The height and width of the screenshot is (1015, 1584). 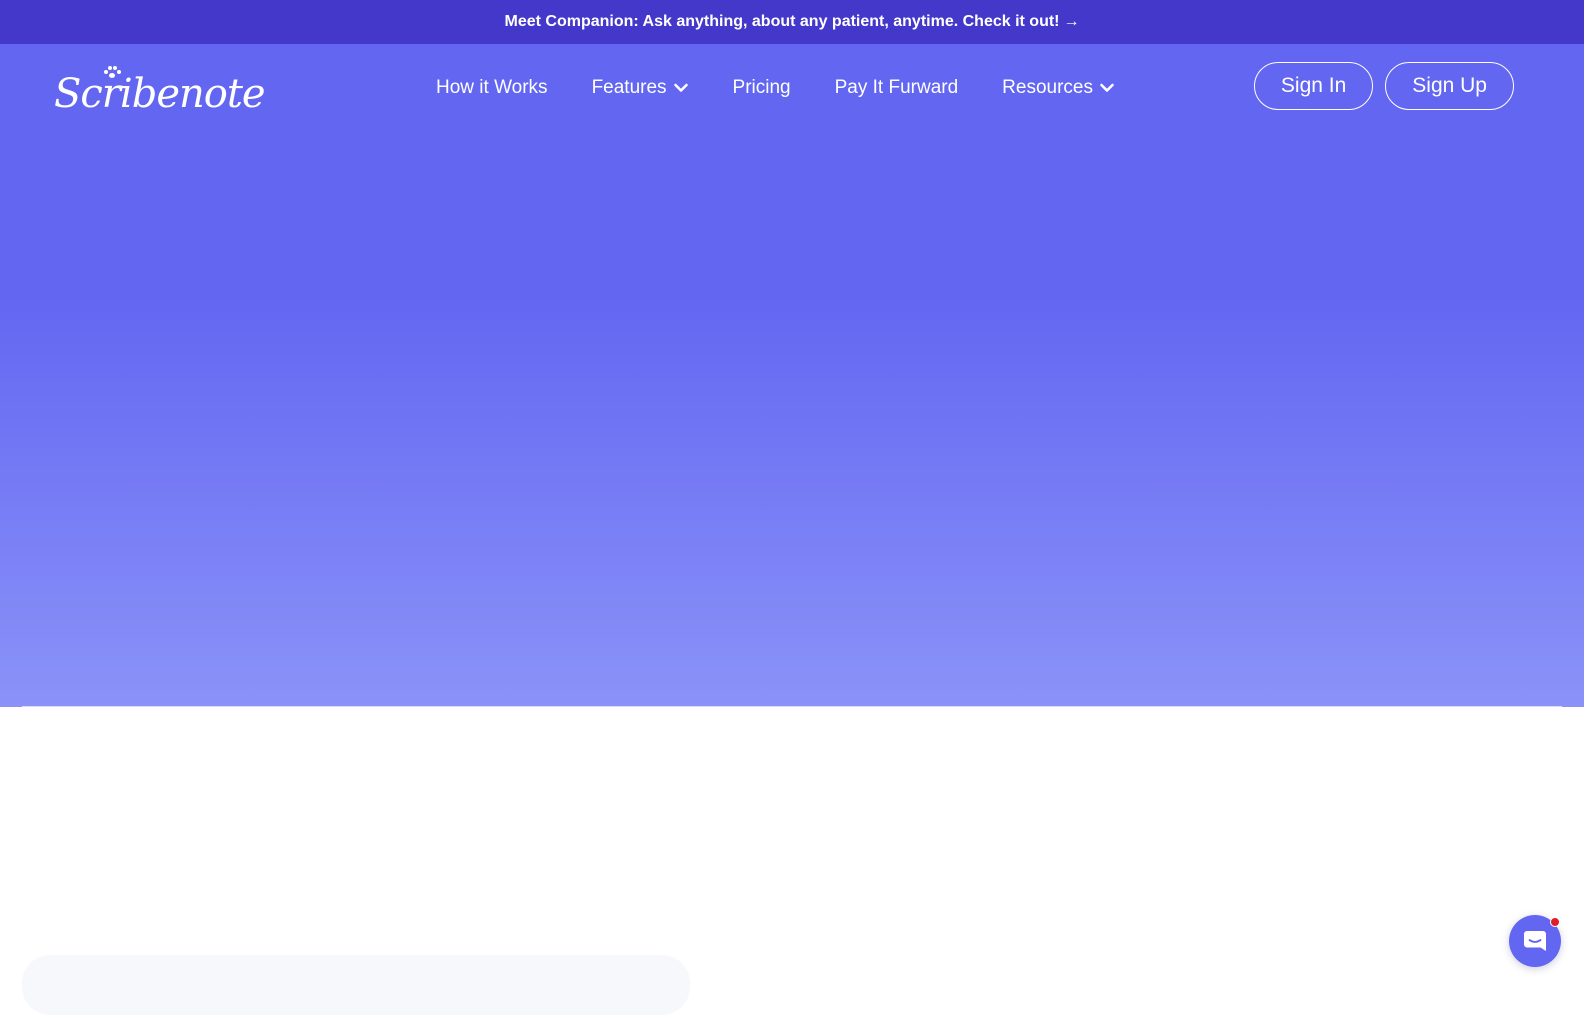 I want to click on sign-up-button: Sign Up, so click(x=1449, y=86).